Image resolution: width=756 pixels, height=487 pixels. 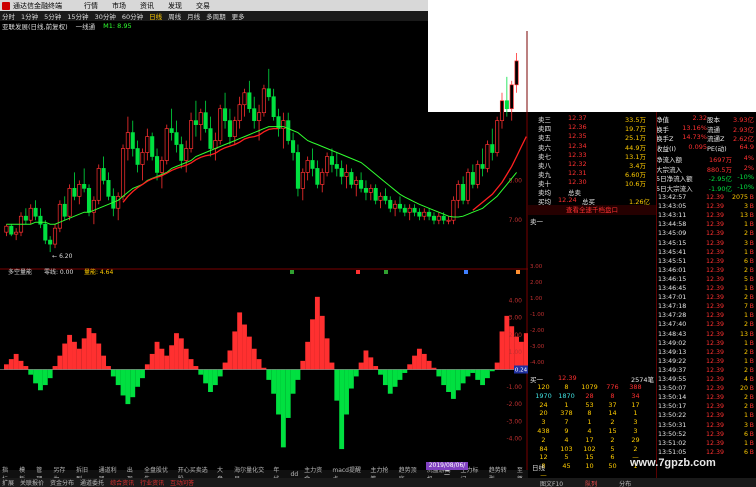 What do you see at coordinates (672, 261) in the screenshot?
I see `tick-time: 13:45:51` at bounding box center [672, 261].